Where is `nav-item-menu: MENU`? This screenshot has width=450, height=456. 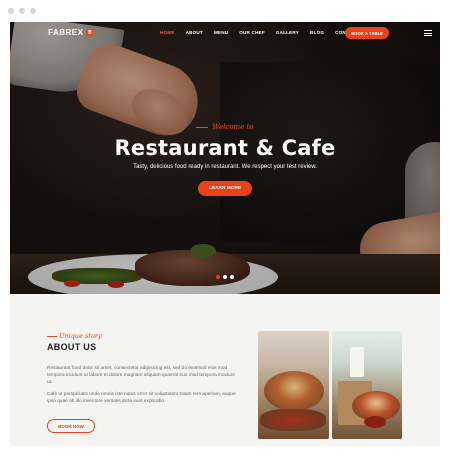
nav-item-menu: MENU is located at coordinates (221, 32).